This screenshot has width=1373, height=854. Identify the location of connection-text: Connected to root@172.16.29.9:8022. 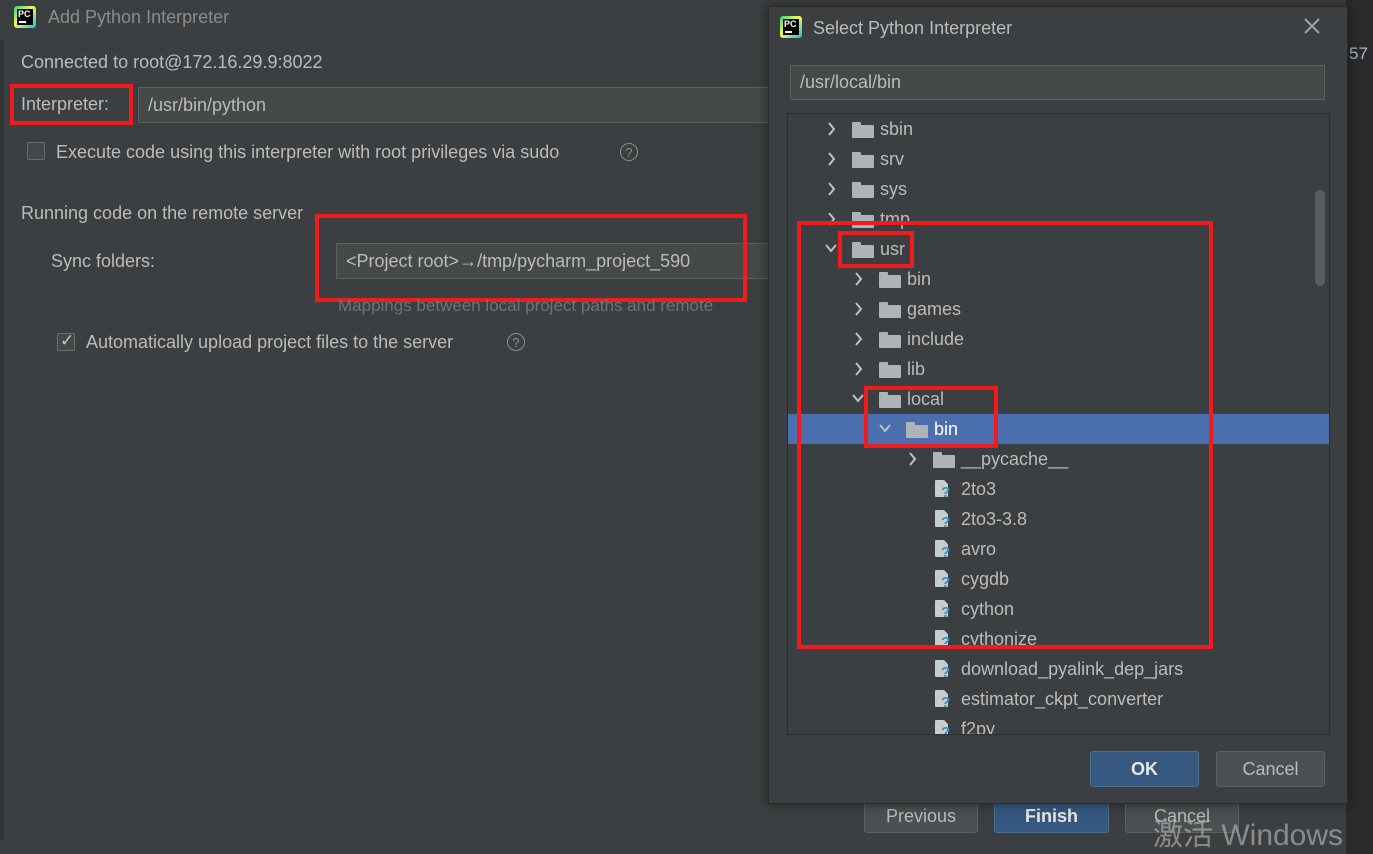
(172, 62).